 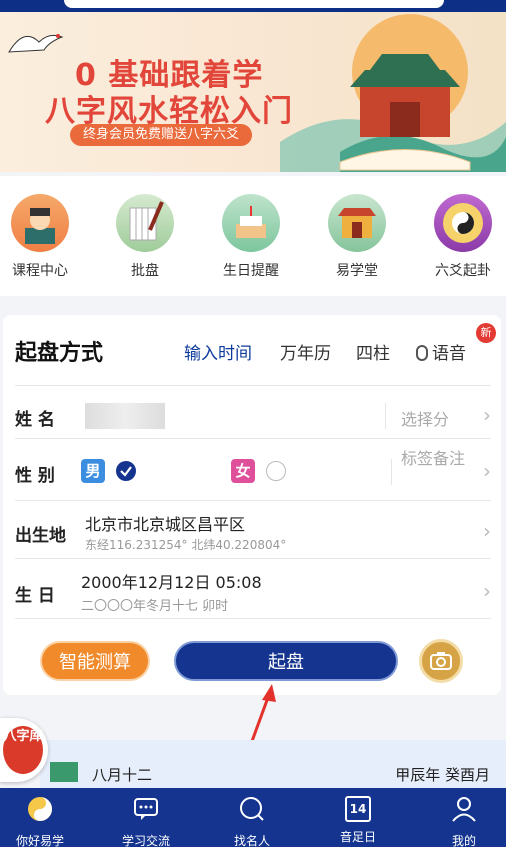 I want to click on gender-row: 性 别 男 女 标签备注 ›, so click(x=253, y=472).